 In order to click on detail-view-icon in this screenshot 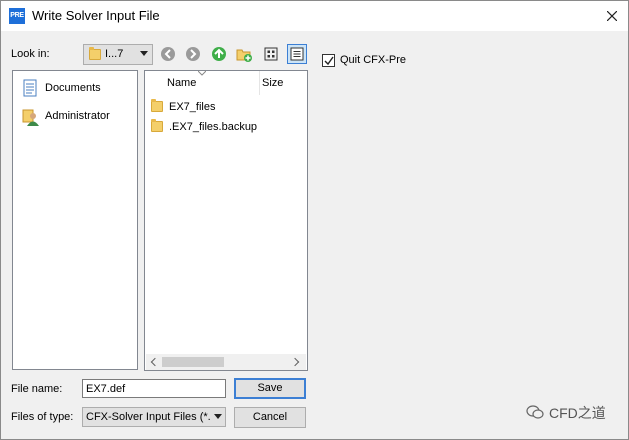, I will do `click(297, 54)`.